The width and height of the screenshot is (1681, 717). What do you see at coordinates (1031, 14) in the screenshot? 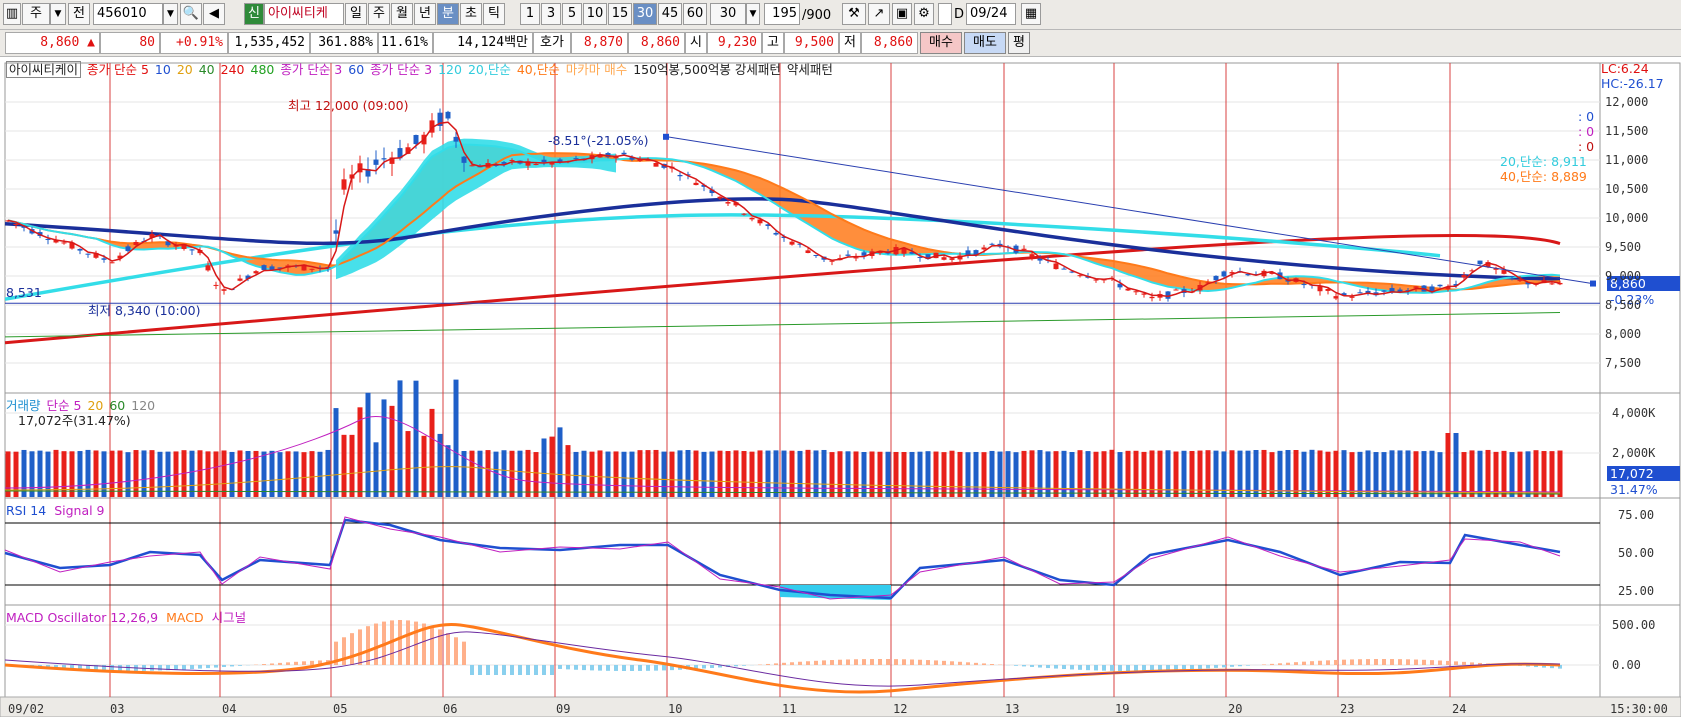
I see `calendar-icon: ▦` at bounding box center [1031, 14].